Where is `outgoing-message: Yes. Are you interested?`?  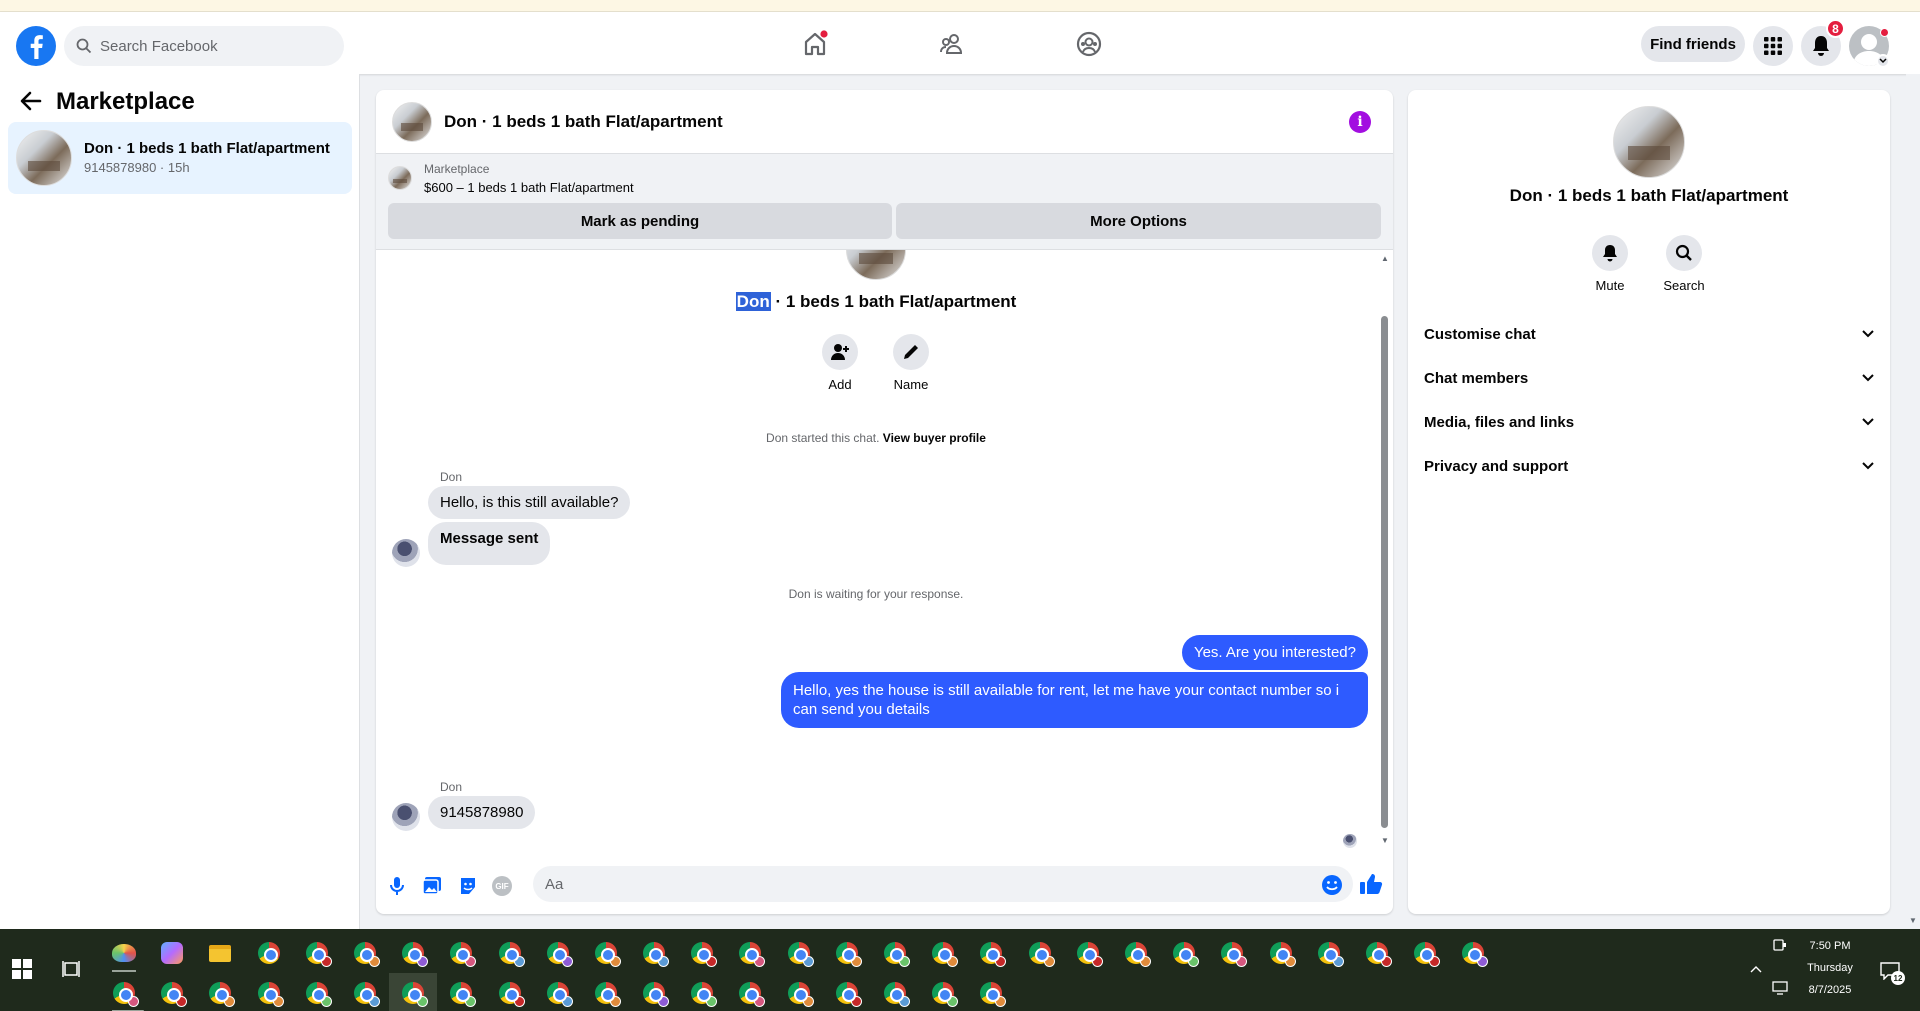 outgoing-message: Yes. Are you interested? is located at coordinates (1274, 652).